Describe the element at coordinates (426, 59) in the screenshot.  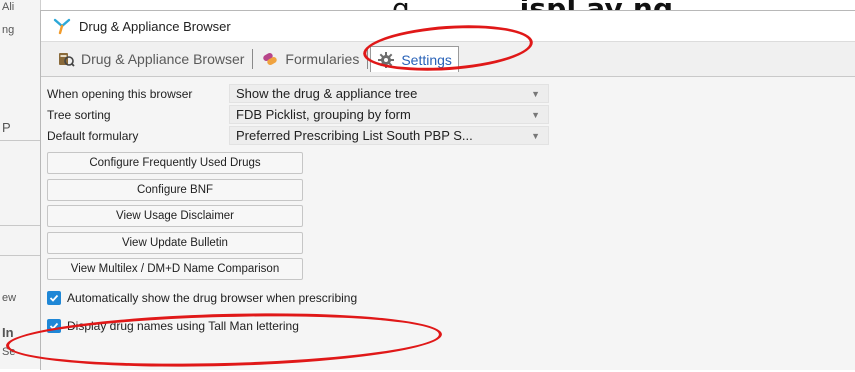
I see `tab-label: Settings` at that location.